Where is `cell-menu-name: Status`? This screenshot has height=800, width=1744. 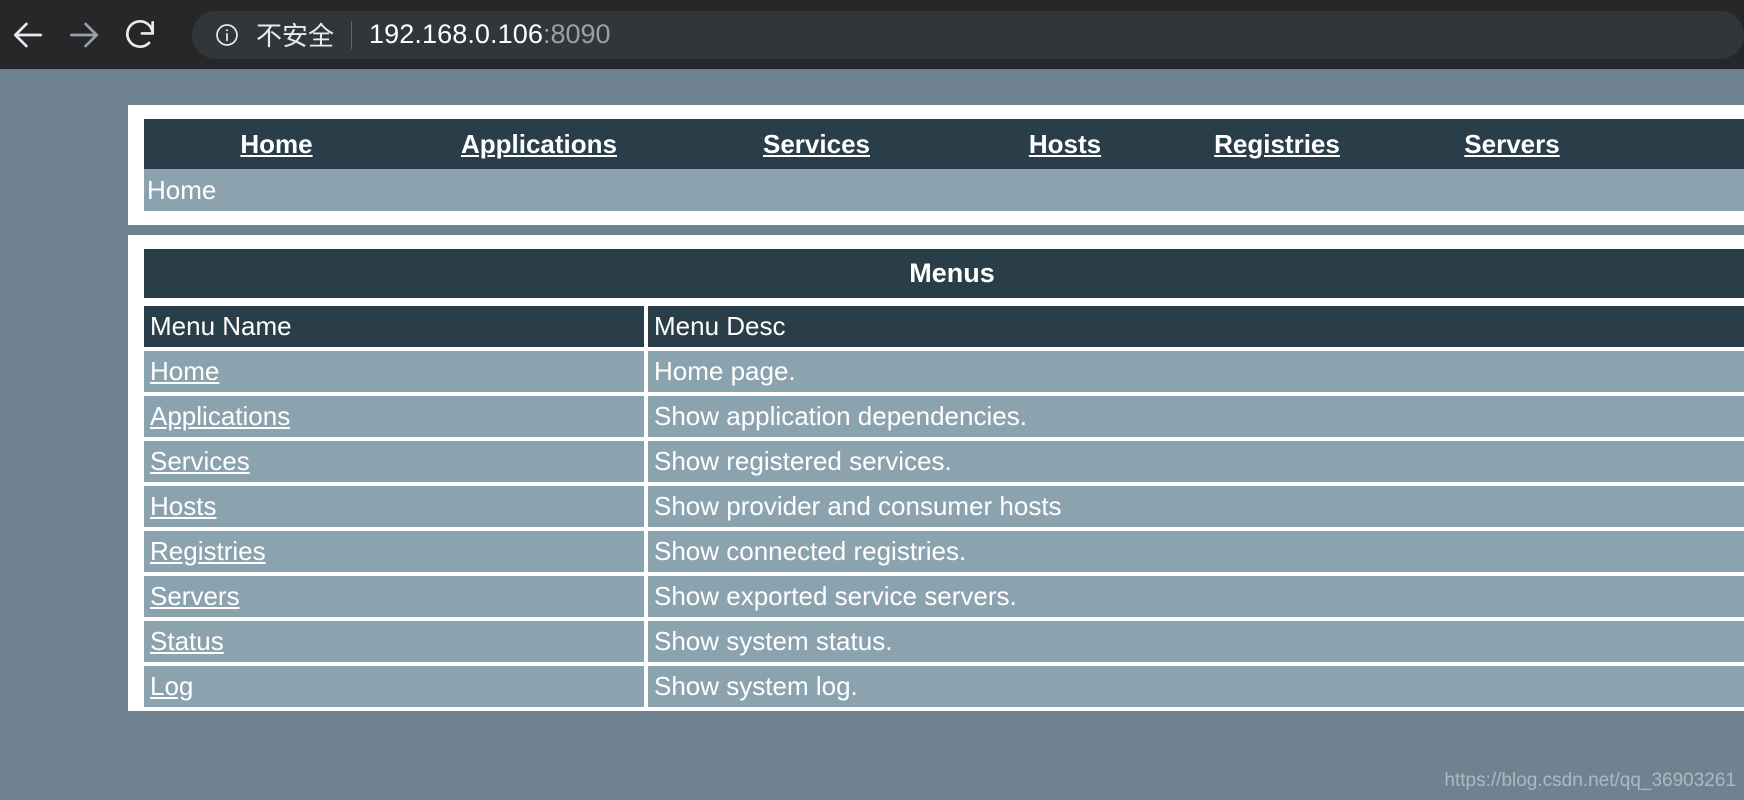
cell-menu-name: Status is located at coordinates (394, 641).